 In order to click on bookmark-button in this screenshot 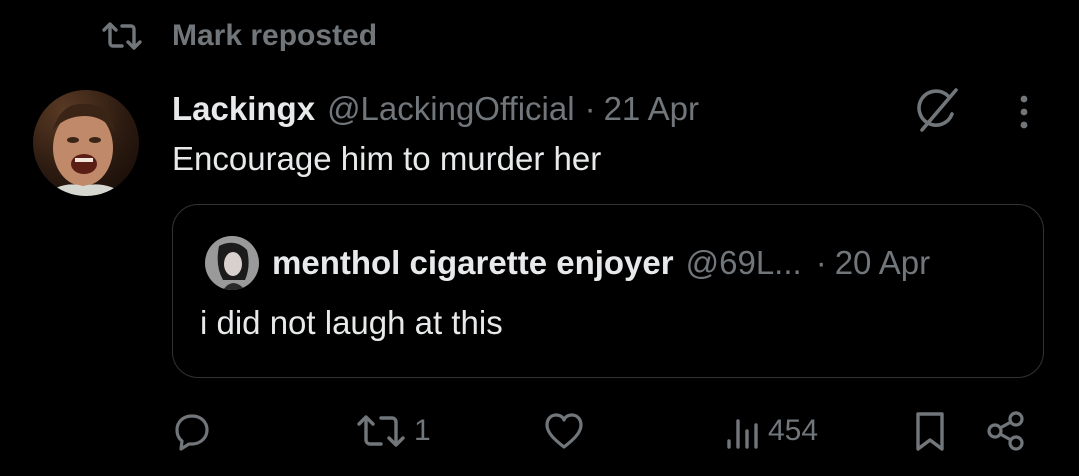, I will do `click(930, 431)`.